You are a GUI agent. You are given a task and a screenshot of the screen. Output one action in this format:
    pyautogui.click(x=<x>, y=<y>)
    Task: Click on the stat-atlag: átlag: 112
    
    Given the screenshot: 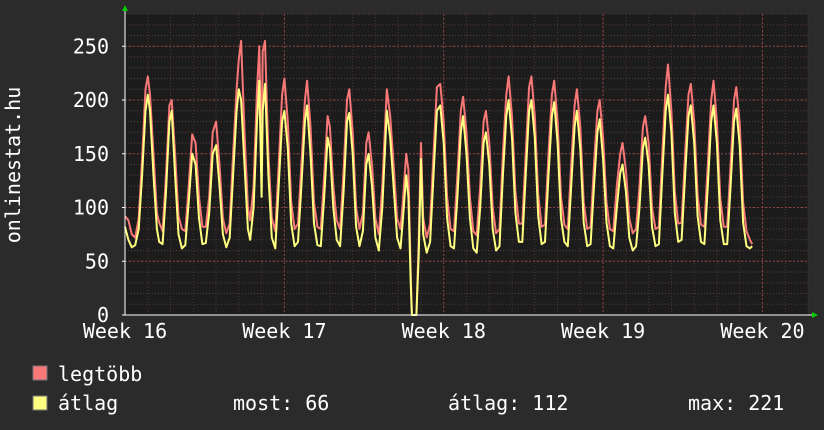 What is the action you would take?
    pyautogui.click(x=508, y=403)
    